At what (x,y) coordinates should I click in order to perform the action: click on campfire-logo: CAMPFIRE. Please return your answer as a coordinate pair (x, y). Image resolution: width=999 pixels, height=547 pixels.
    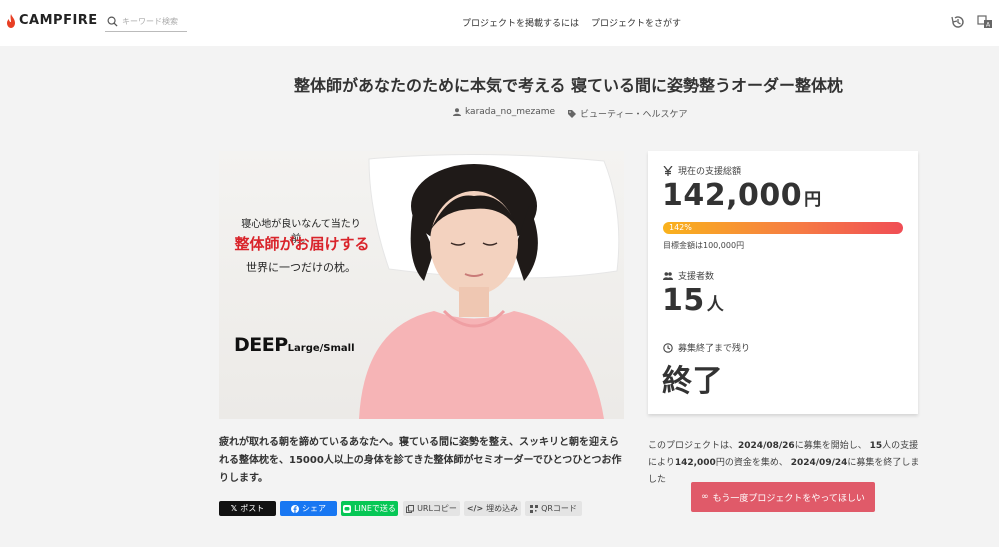
    Looking at the image, I should click on (52, 20).